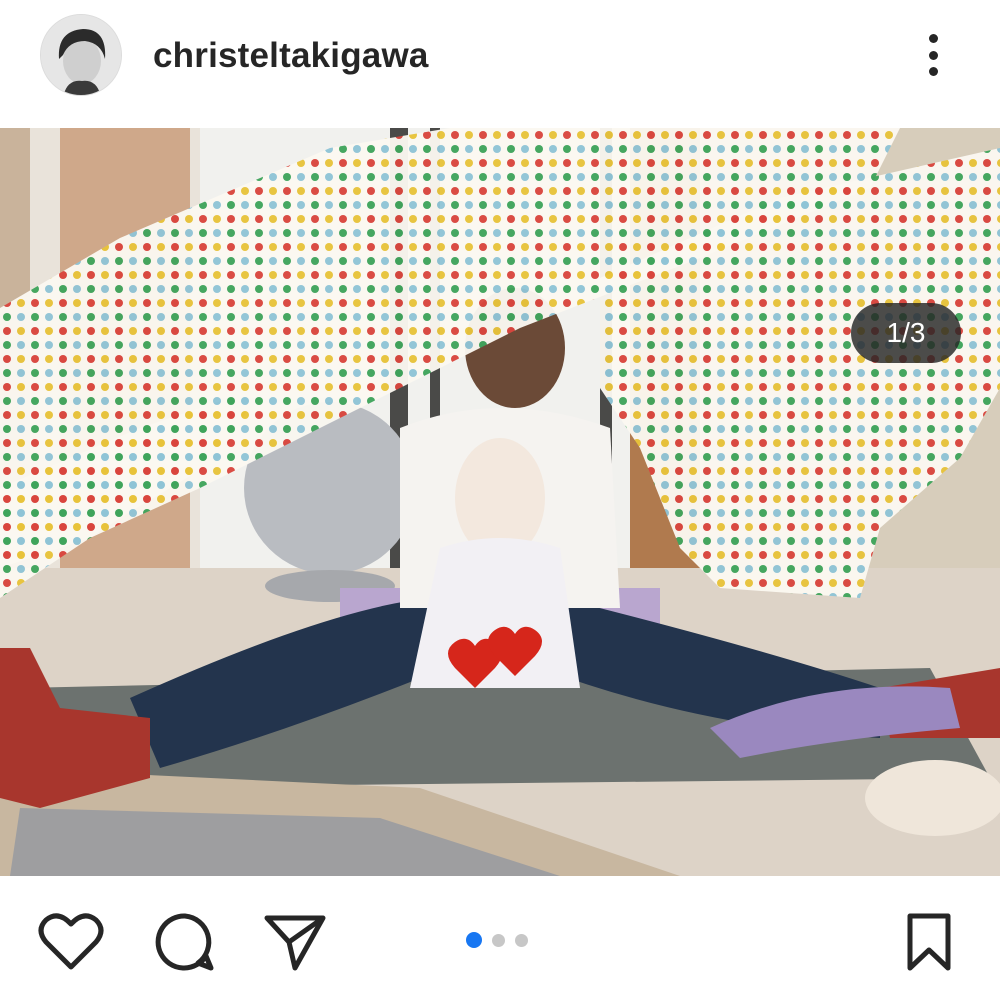  What do you see at coordinates (291, 56) in the screenshot?
I see `username: christeltakigawa` at bounding box center [291, 56].